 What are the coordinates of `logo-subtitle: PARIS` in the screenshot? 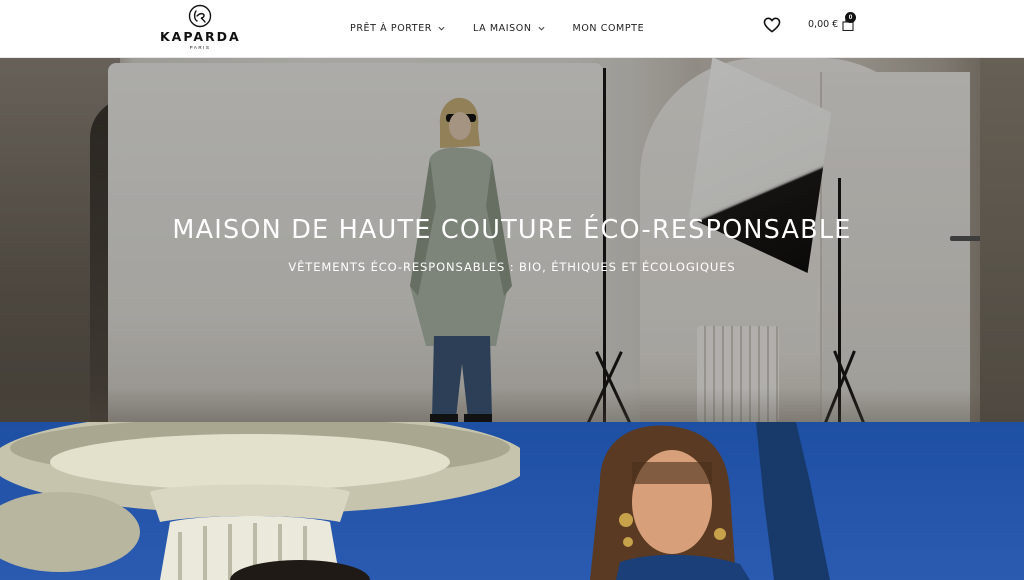 It's located at (200, 47).